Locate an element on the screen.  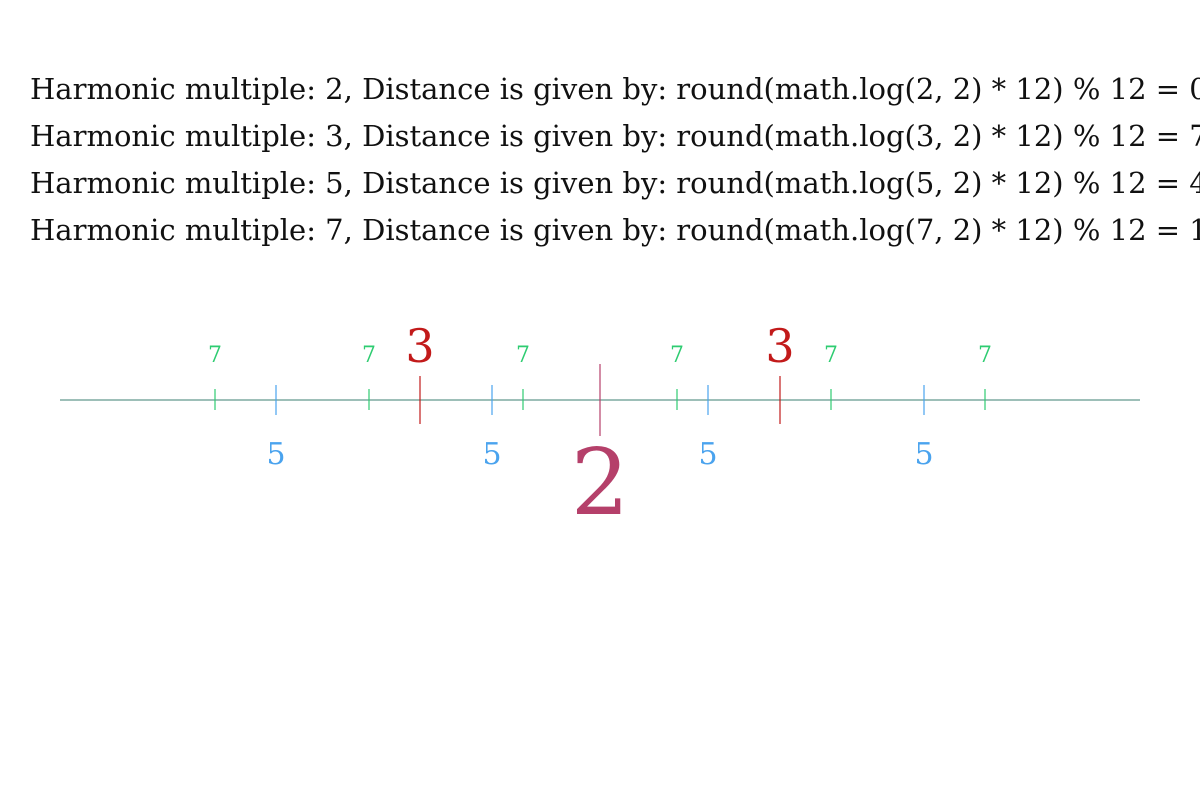
tick-label-2: 2 is located at coordinates (600, 482).